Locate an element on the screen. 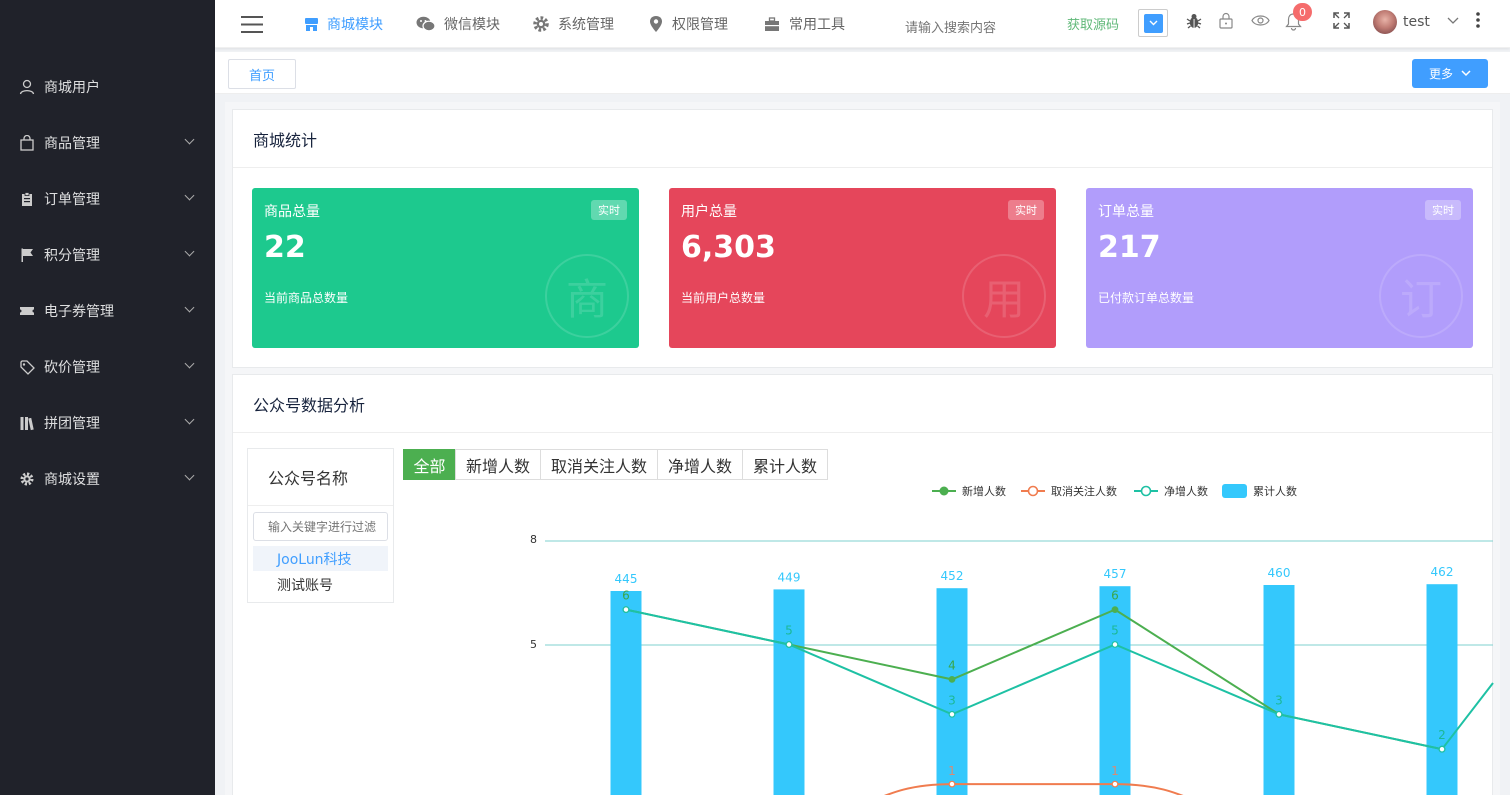 This screenshot has height=795, width=1510. nav-tab-wechat: 微信模块 is located at coordinates (458, 24).